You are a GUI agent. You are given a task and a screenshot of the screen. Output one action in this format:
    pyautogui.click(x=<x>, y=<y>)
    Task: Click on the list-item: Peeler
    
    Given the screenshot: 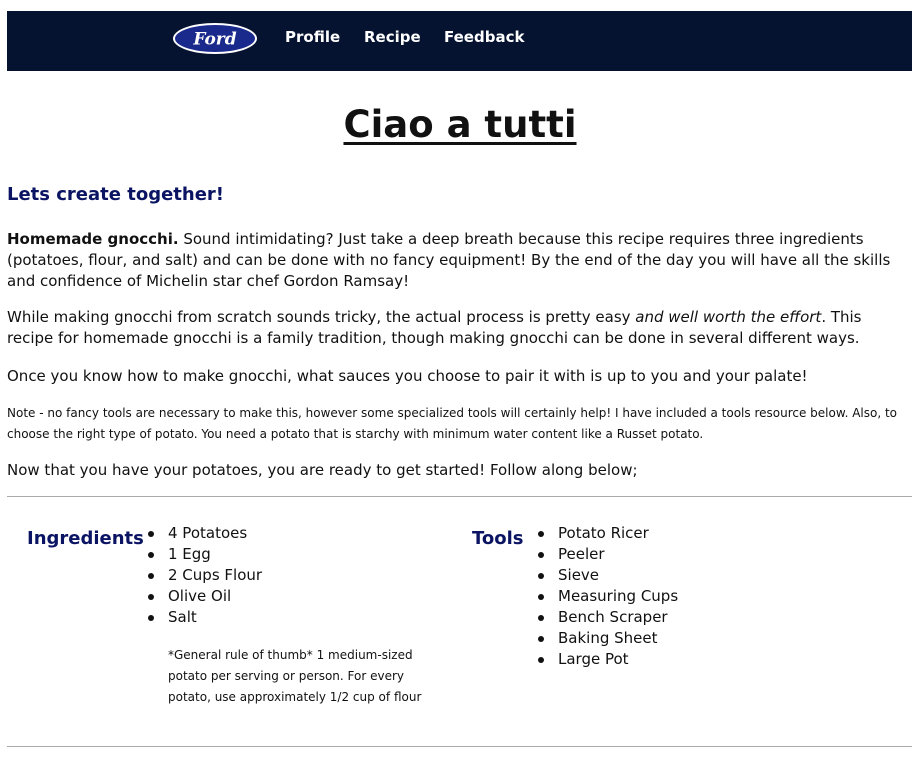 What is the action you would take?
    pyautogui.click(x=608, y=554)
    